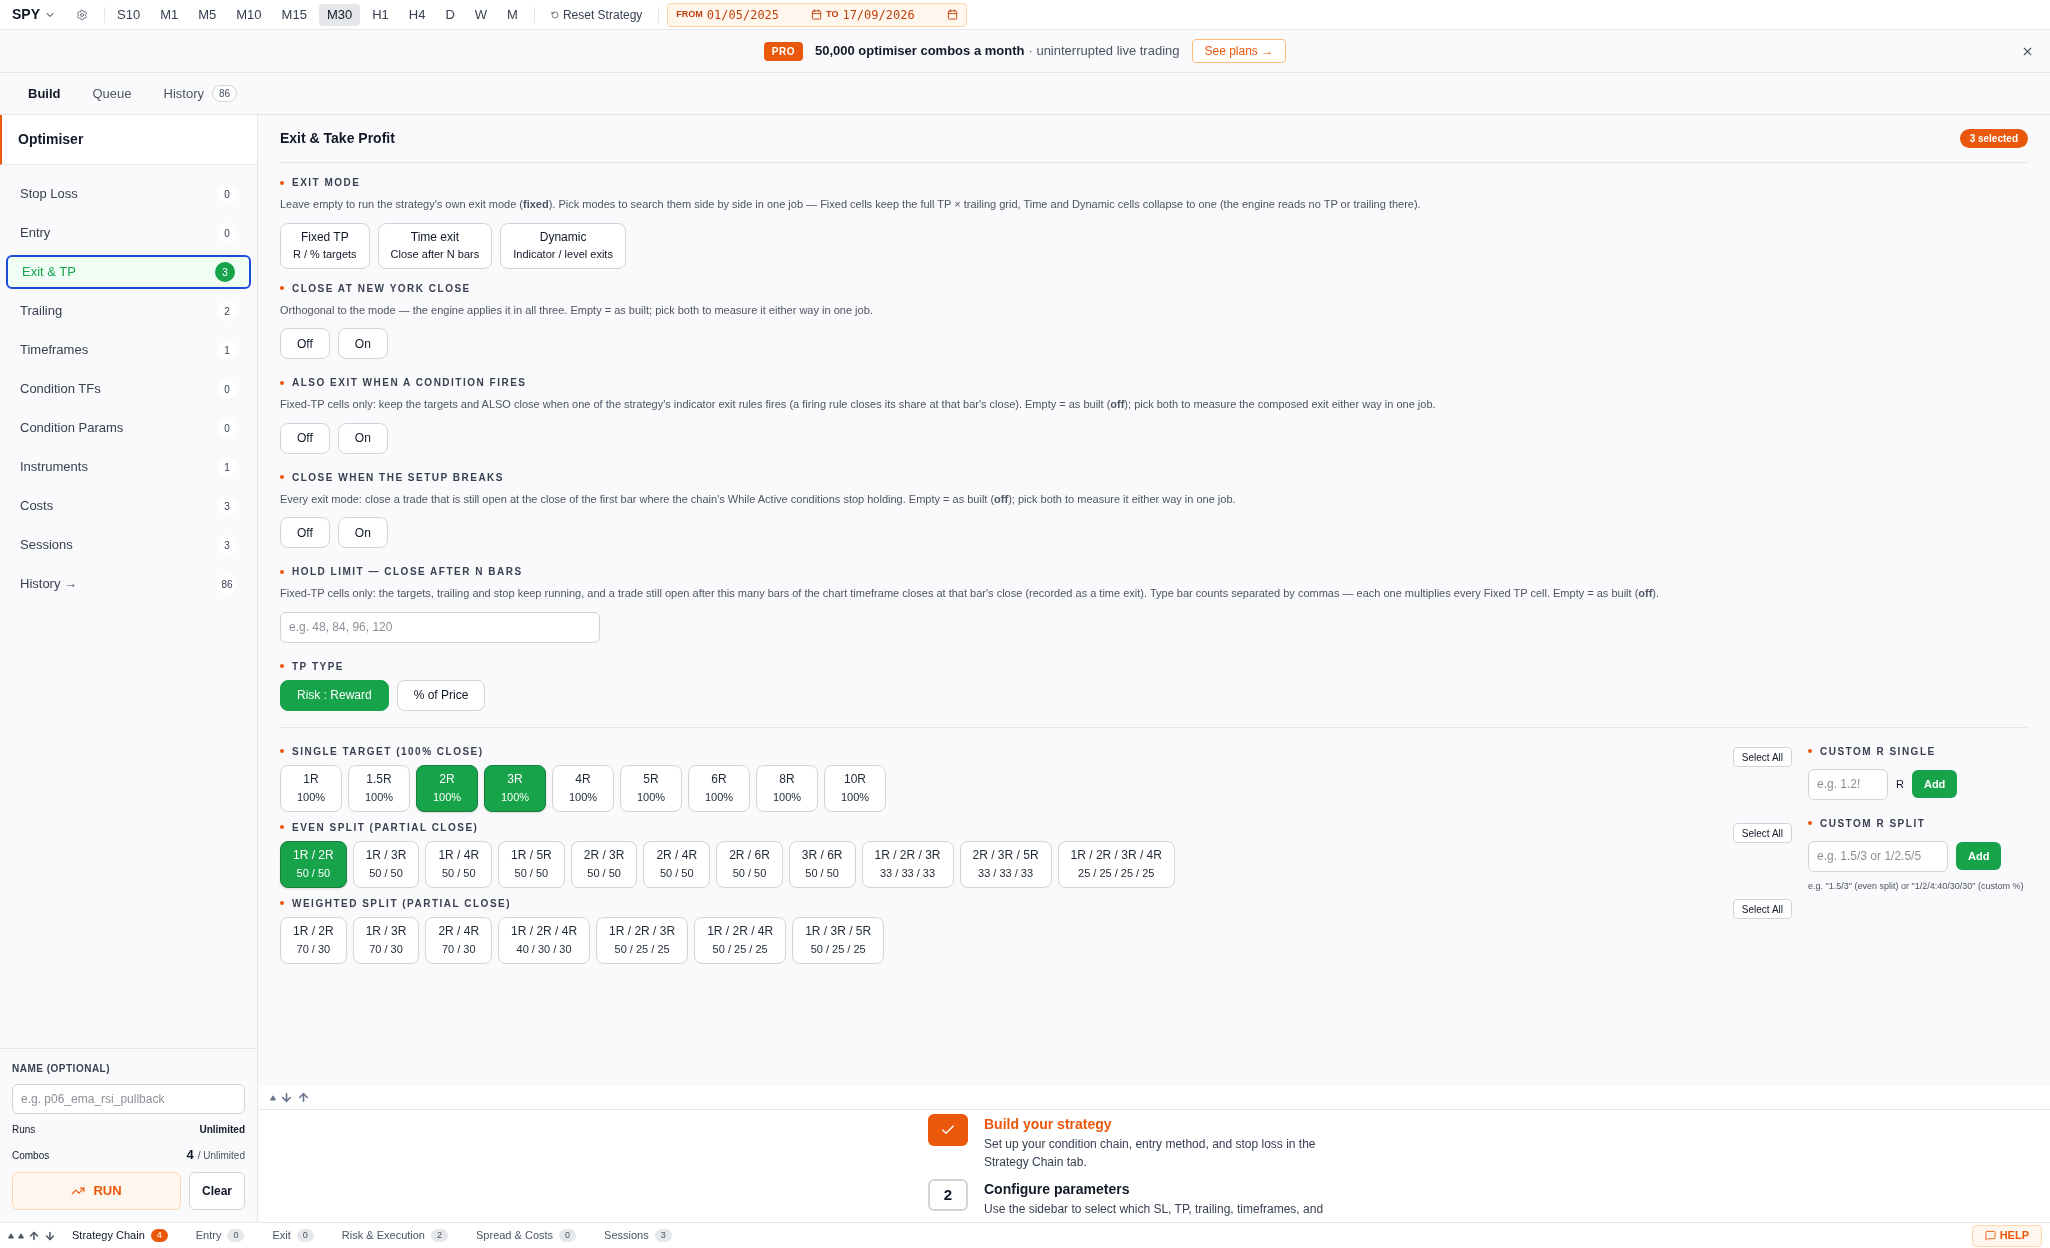 The height and width of the screenshot is (1248, 2050). Describe the element at coordinates (128, 545) in the screenshot. I see `sidebar-item: Sessions 3` at that location.